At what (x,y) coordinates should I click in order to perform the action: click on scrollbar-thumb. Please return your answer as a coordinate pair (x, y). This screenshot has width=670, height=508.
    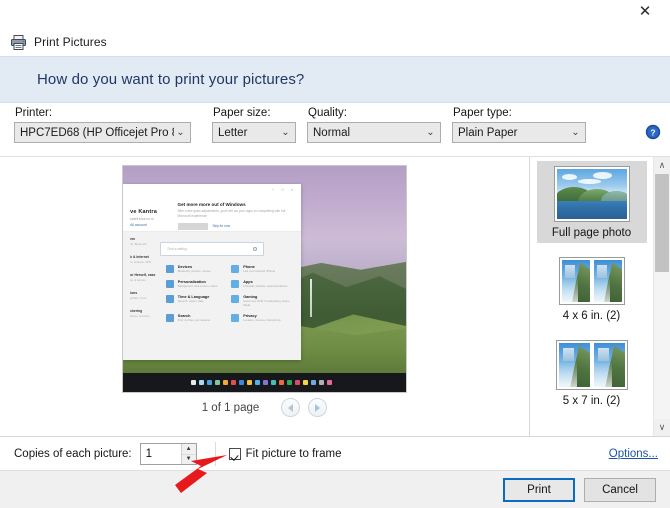
    Looking at the image, I should click on (662, 223).